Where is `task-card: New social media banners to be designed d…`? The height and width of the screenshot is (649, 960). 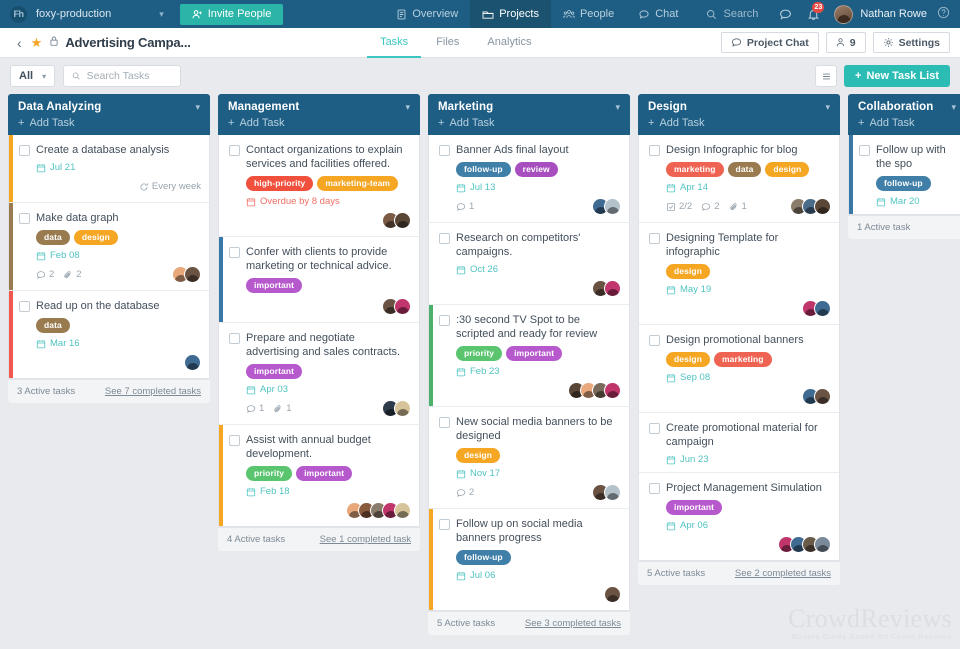
task-card: New social media banners to be designed d… is located at coordinates (529, 458).